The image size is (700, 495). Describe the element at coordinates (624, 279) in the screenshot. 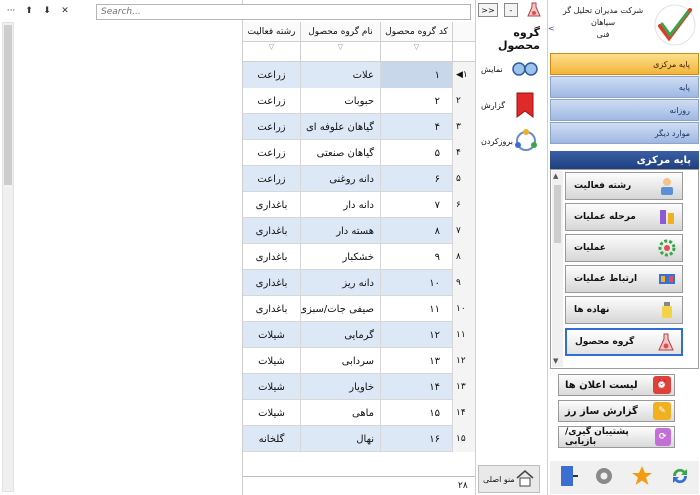

I see `menu-item-operation-link: ارتباط عملیات` at that location.